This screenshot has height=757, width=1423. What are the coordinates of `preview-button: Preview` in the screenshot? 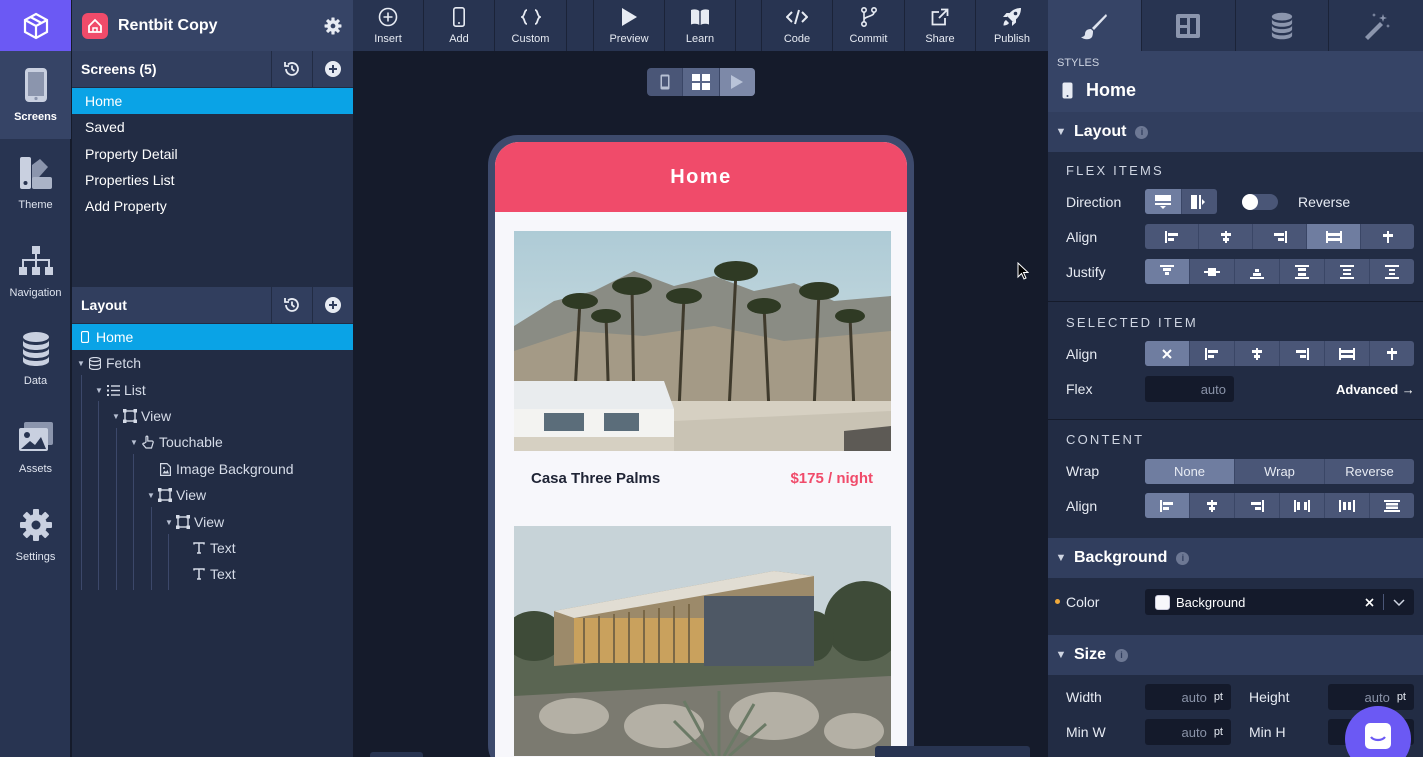 It's located at (629, 25).